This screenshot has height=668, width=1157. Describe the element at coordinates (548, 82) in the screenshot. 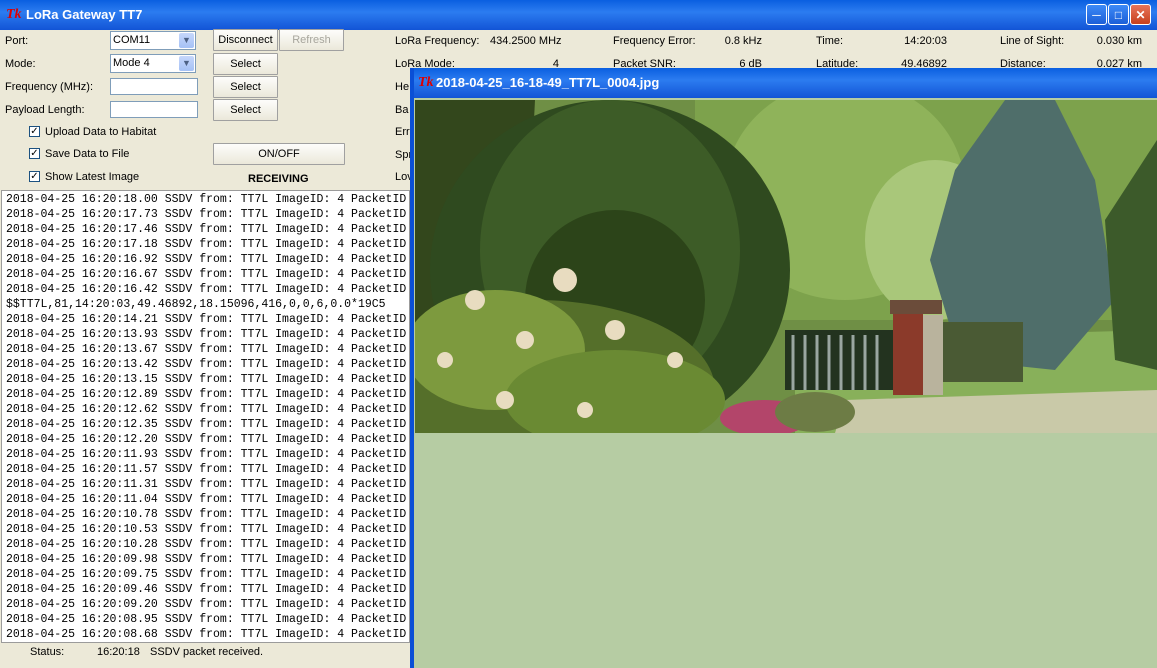

I see `image-window-title: 2018-04-25_16-18-49_TT7L_0004.jpg` at that location.